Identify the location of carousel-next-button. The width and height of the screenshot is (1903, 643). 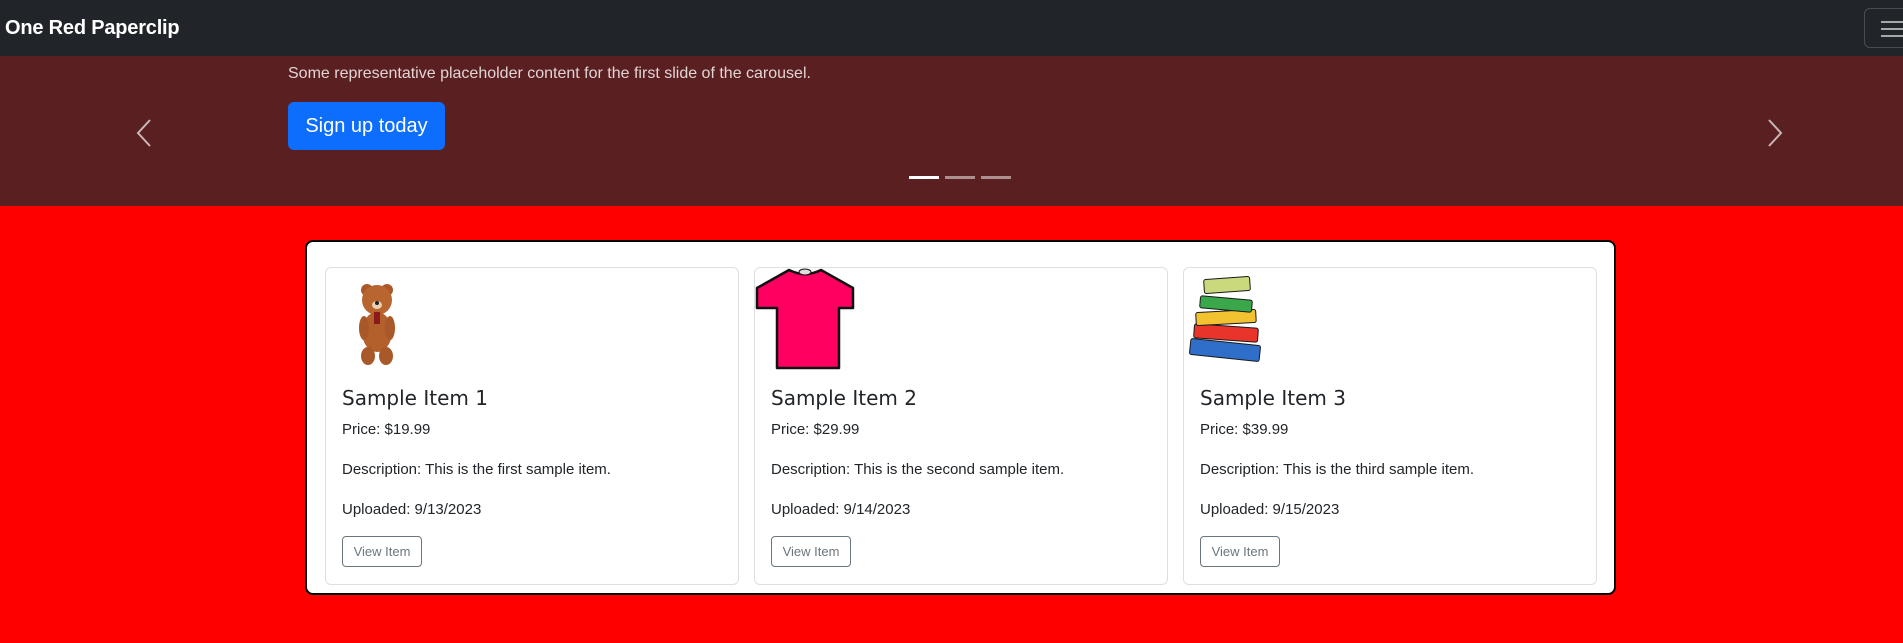
(1775, 133).